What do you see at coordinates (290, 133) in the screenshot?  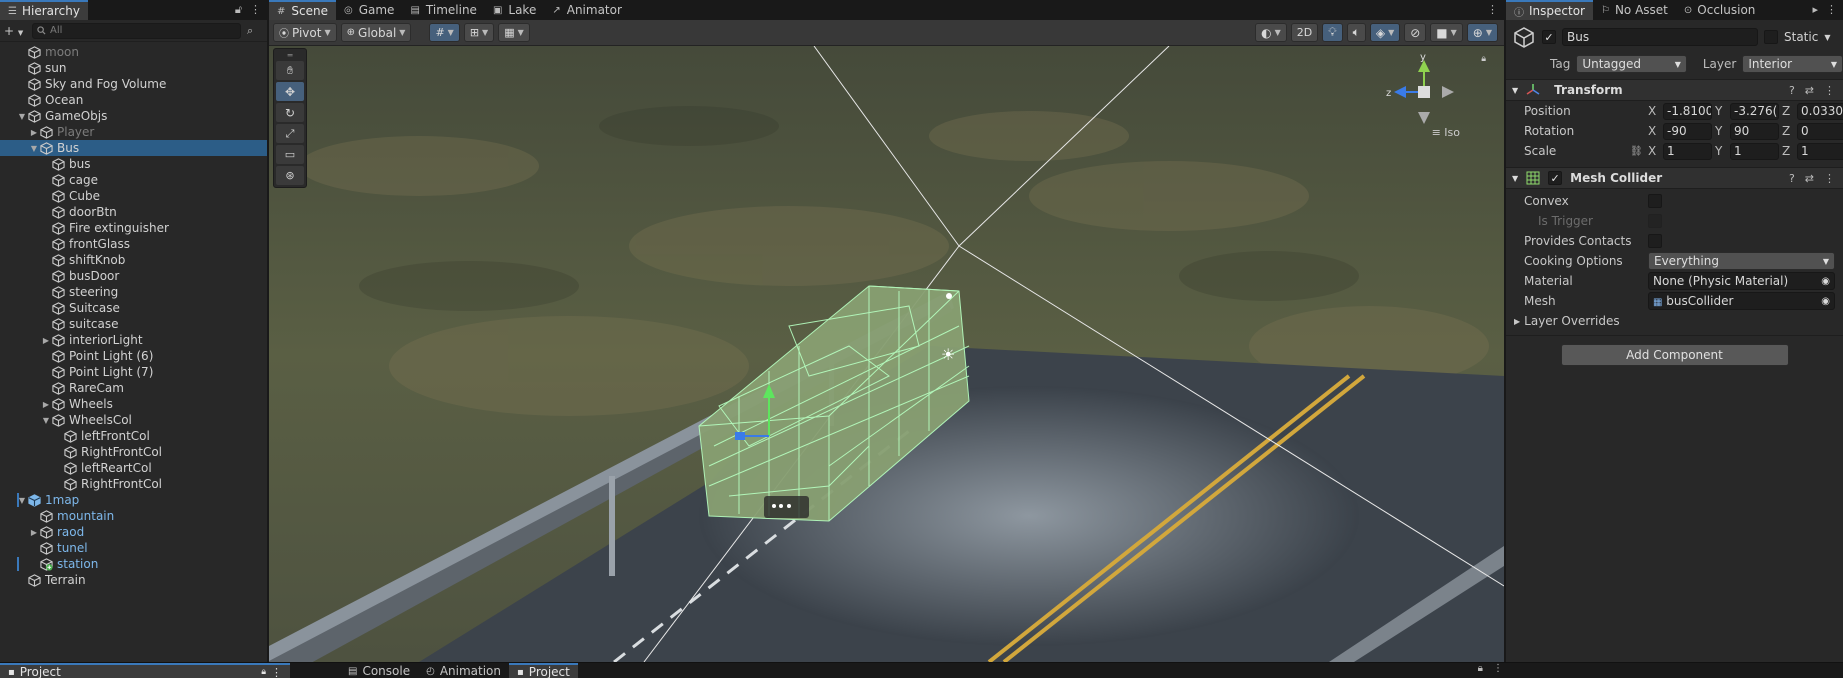 I see `scale-tool-button: ⤢` at bounding box center [290, 133].